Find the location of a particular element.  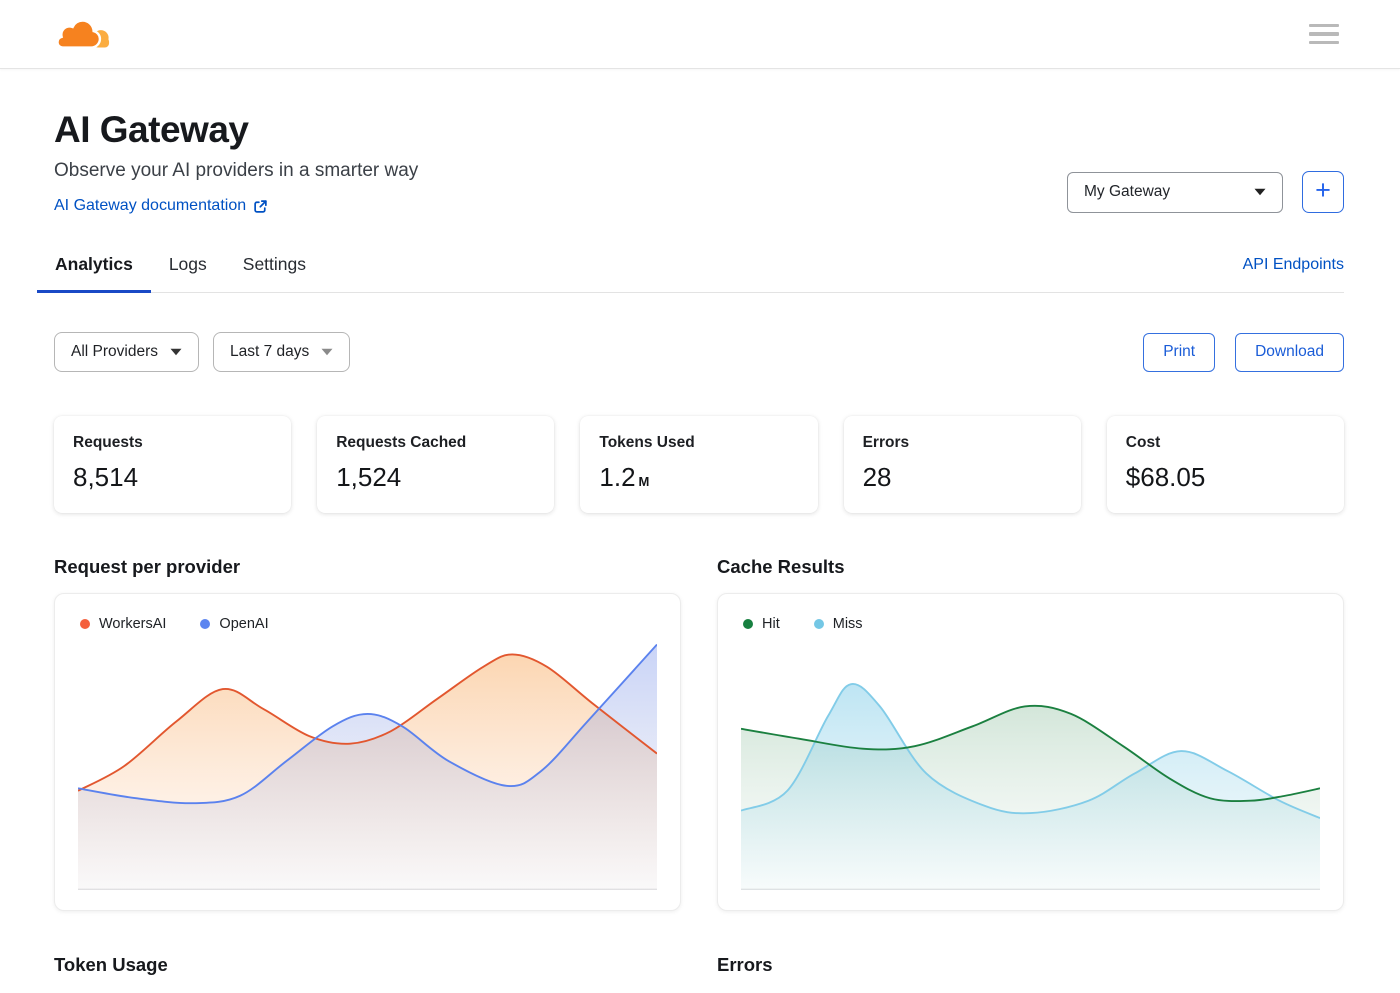

print-button: Print is located at coordinates (1179, 352).